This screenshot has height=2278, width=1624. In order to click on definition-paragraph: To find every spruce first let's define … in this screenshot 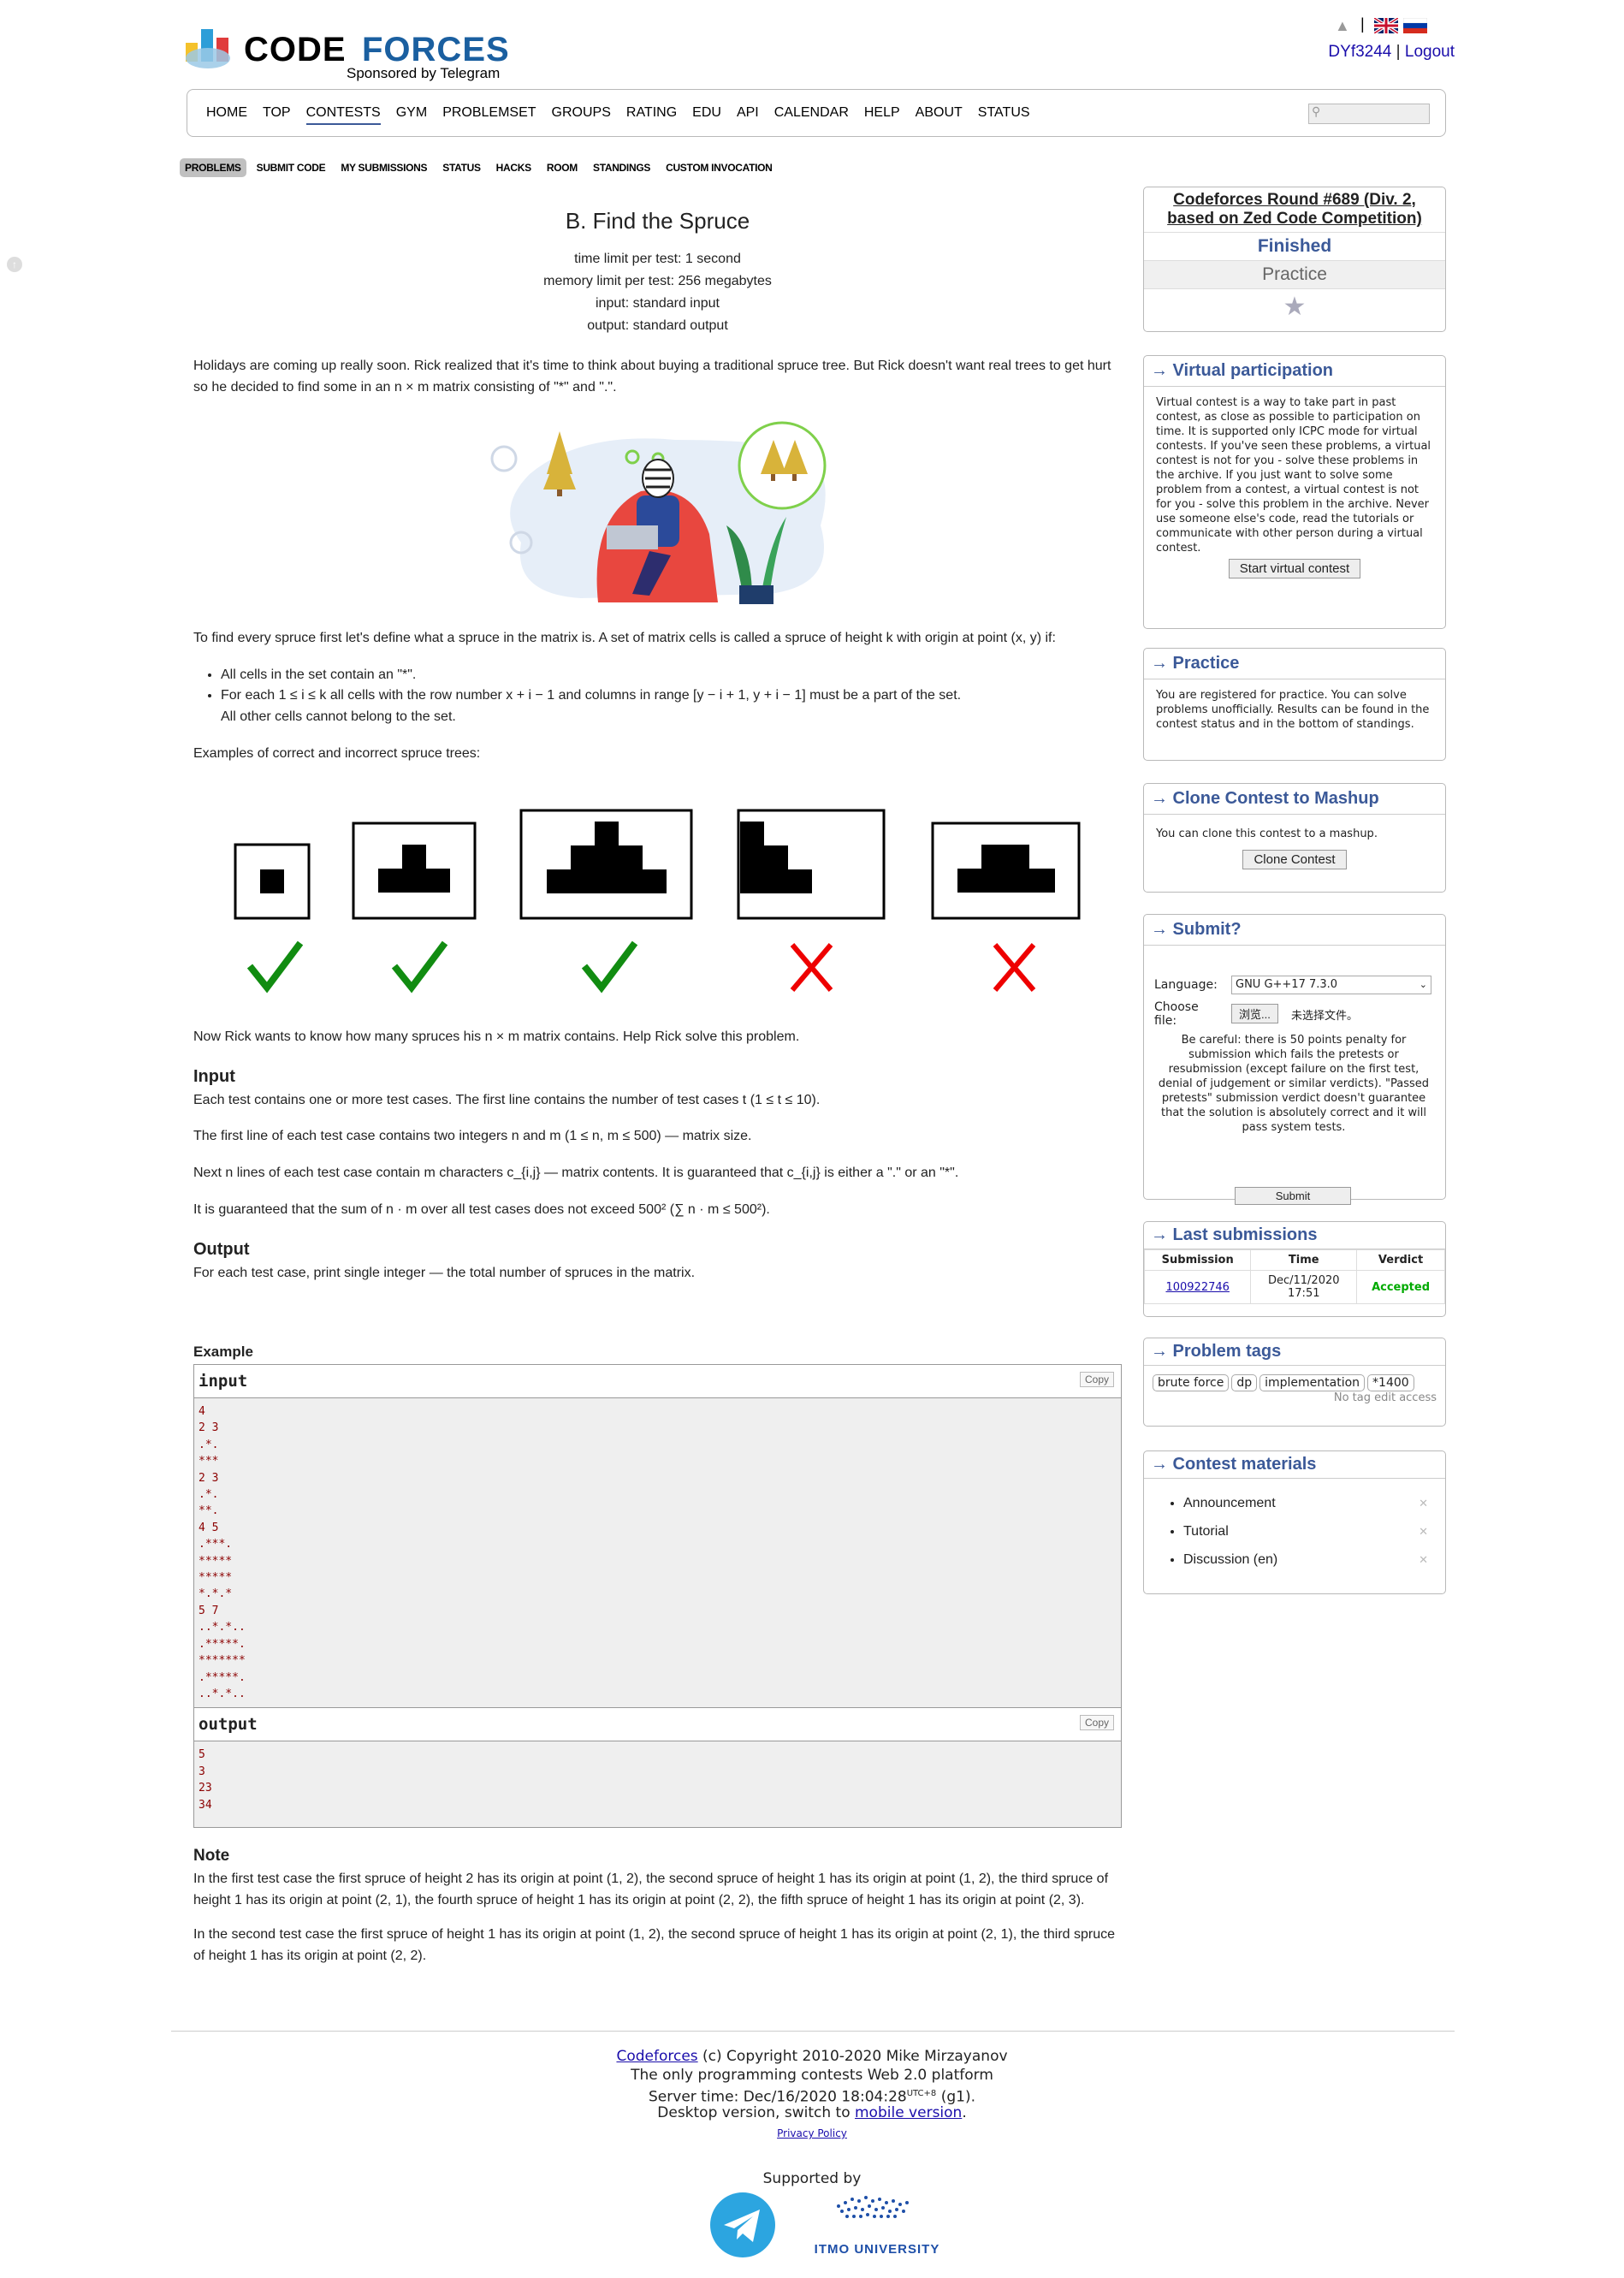, I will do `click(624, 637)`.